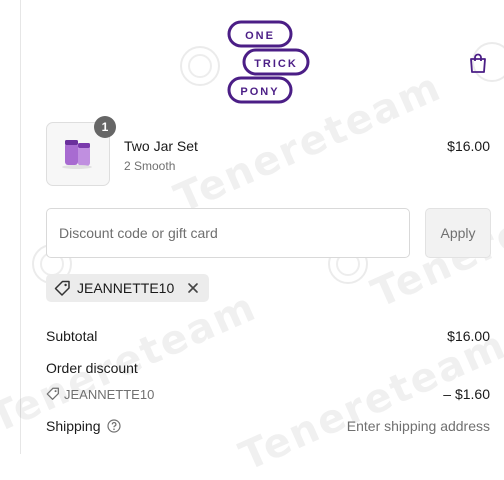  What do you see at coordinates (276, 64) in the screenshot?
I see `logo-line: TRICK` at bounding box center [276, 64].